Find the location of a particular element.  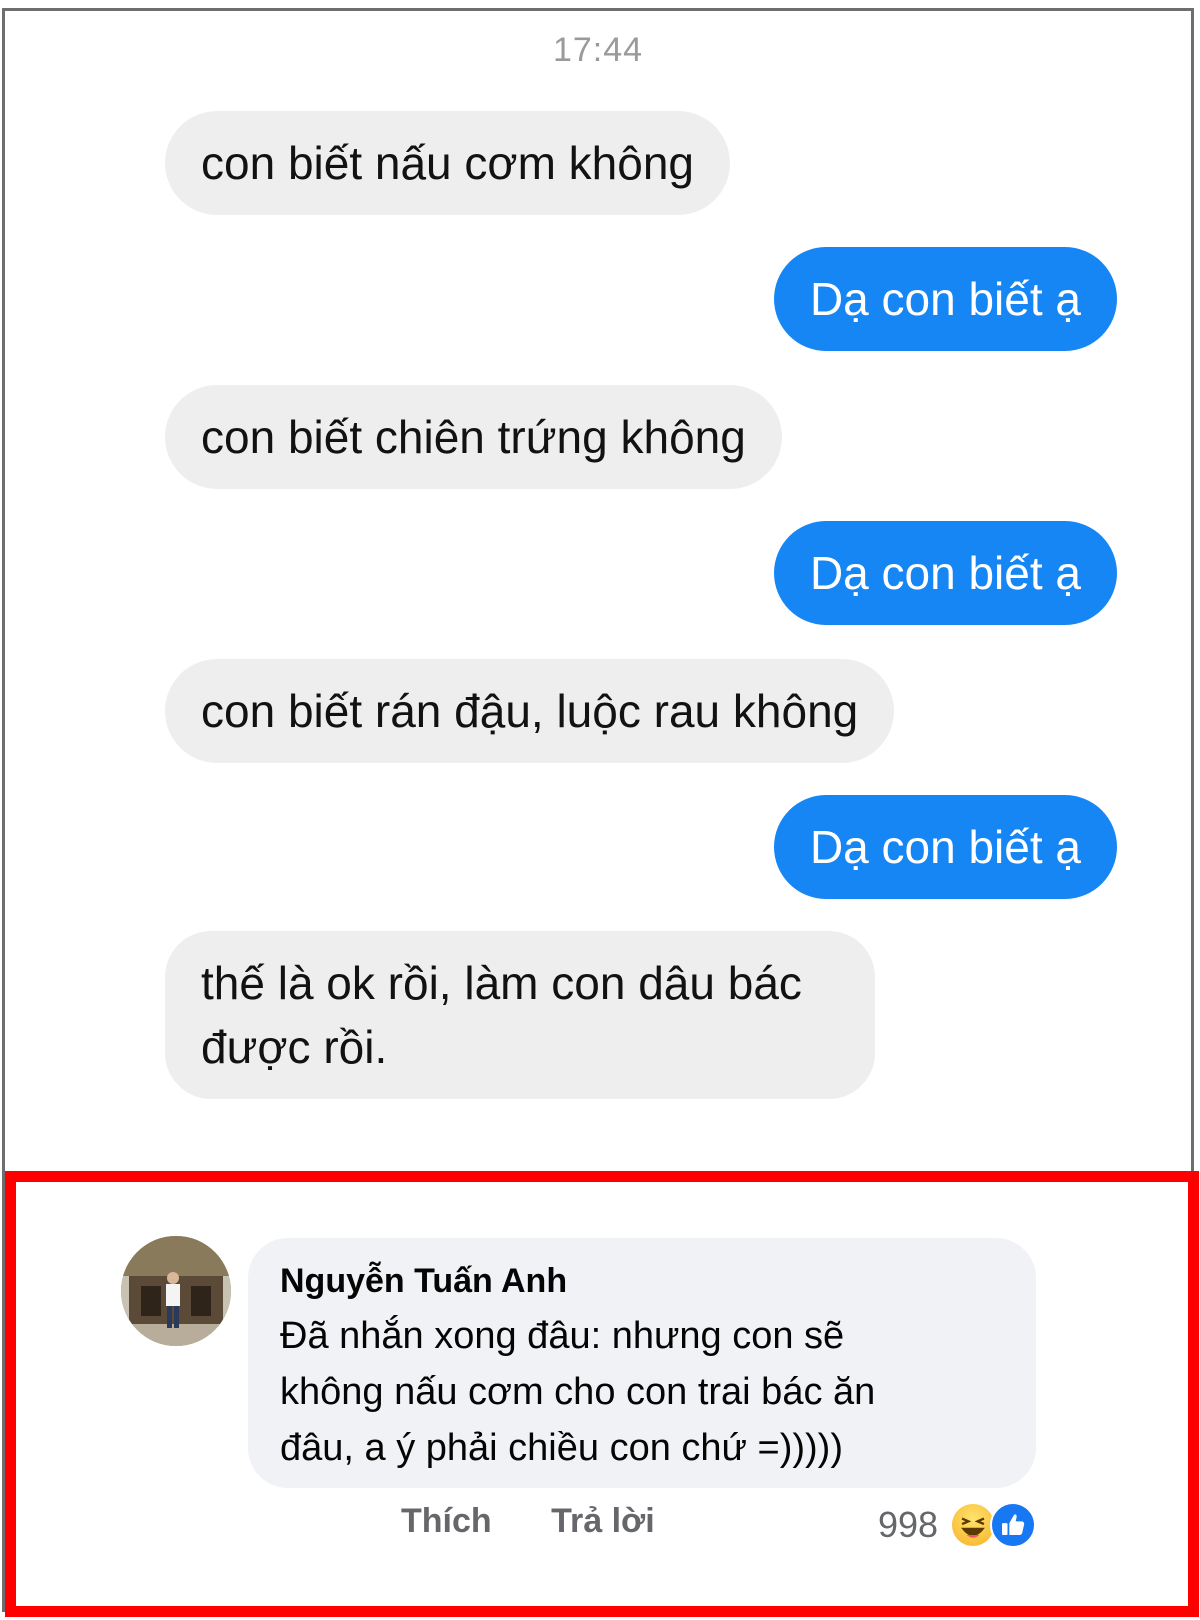

comment-line: đâu, a ý phải chiều con chứ =))))) is located at coordinates (561, 1448).